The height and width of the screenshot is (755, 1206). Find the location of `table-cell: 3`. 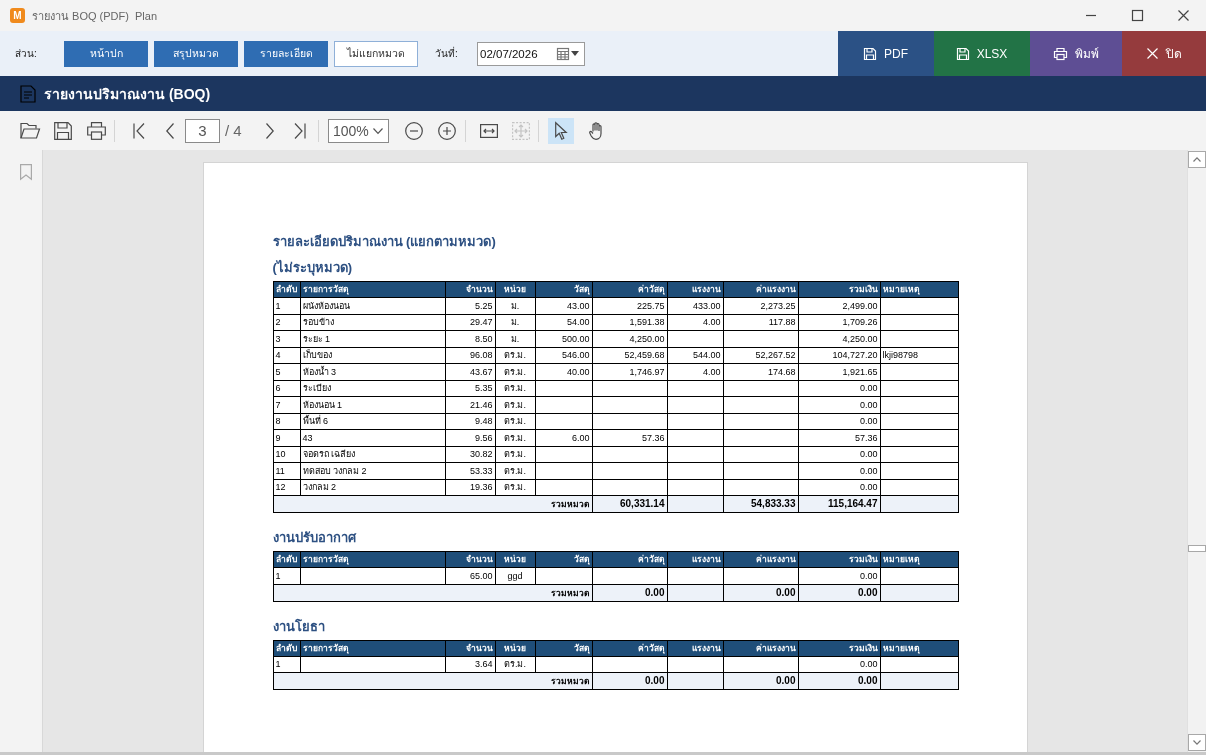

table-cell: 3 is located at coordinates (286, 338).